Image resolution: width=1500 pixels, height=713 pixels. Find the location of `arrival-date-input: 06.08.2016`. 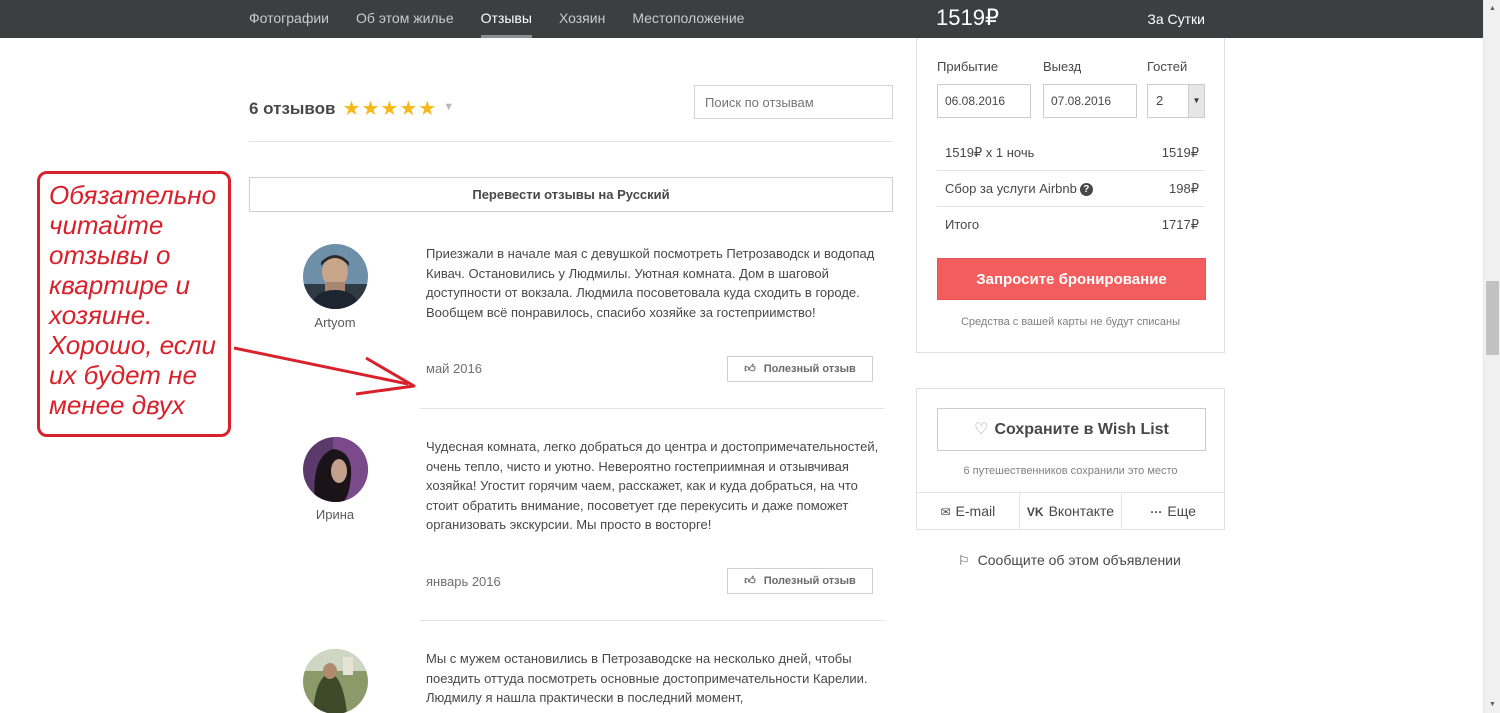

arrival-date-input: 06.08.2016 is located at coordinates (984, 101).